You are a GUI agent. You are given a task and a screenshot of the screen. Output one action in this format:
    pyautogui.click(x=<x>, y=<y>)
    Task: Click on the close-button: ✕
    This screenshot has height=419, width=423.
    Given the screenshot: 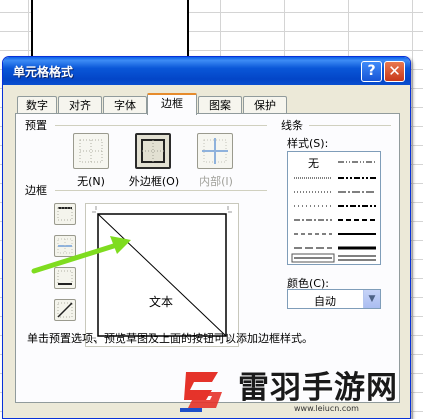 What is the action you would take?
    pyautogui.click(x=394, y=71)
    